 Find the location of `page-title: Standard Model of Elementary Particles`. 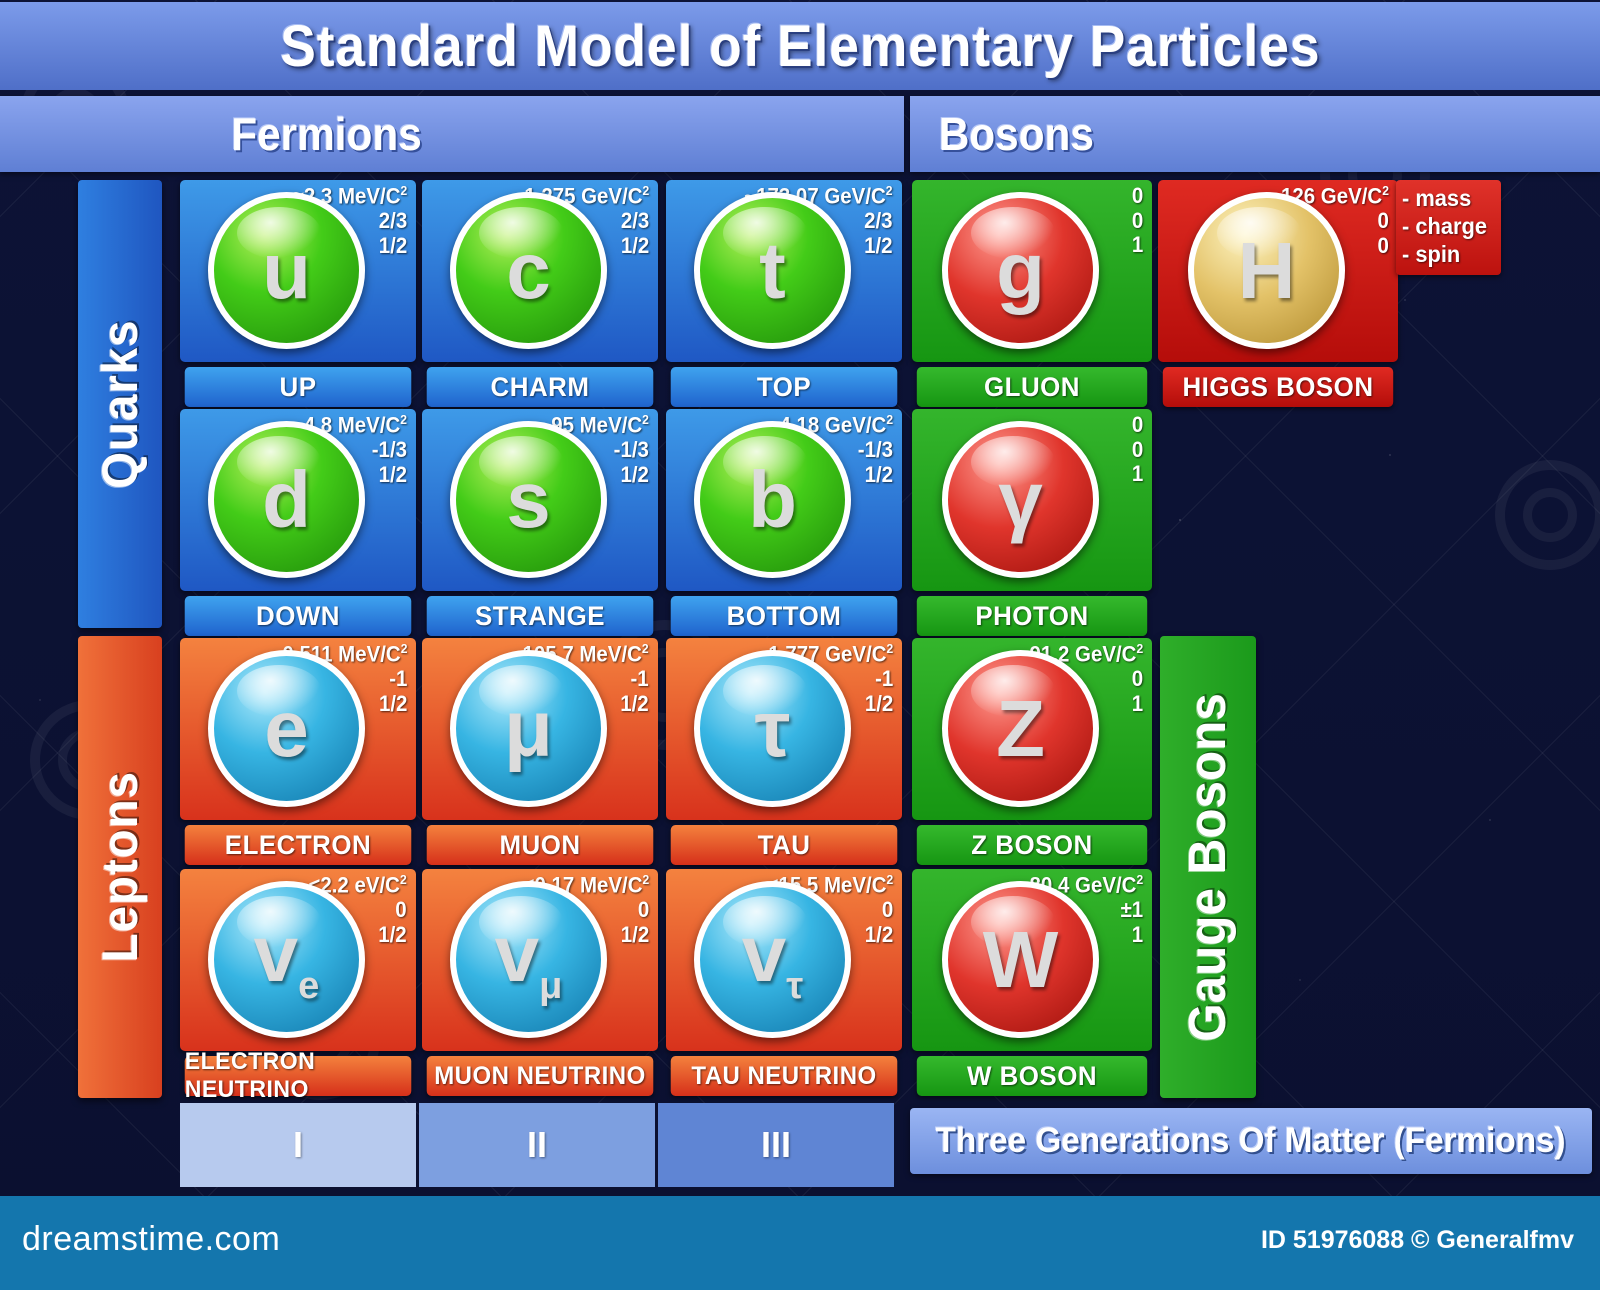

page-title: Standard Model of Elementary Particles is located at coordinates (800, 46).